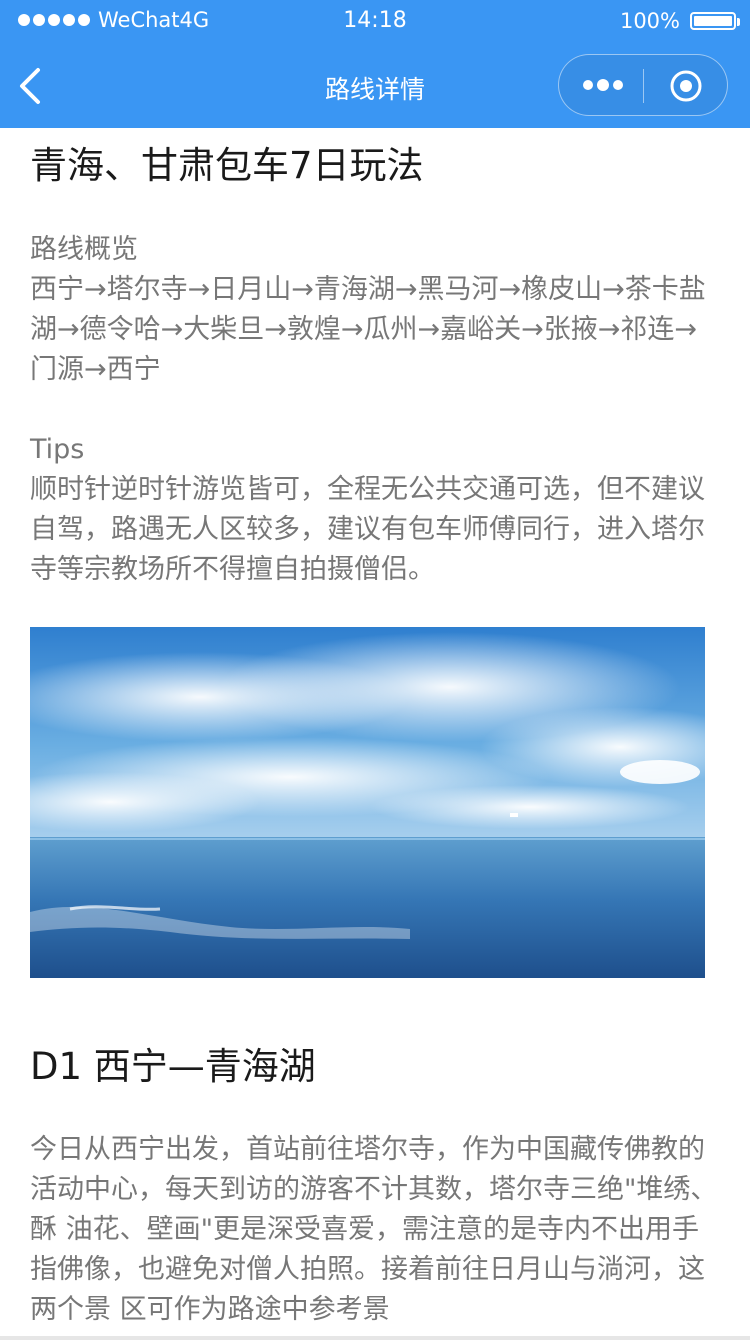 This screenshot has width=750, height=1340. I want to click on more-button, so click(603, 85).